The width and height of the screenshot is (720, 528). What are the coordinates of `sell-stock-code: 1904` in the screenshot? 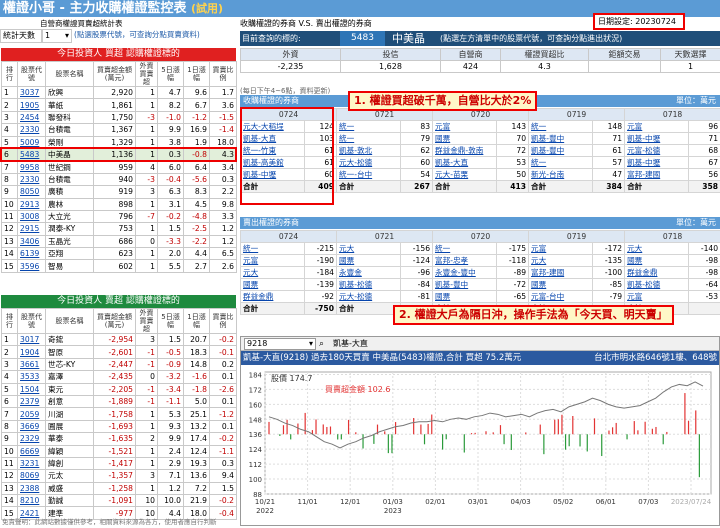 It's located at (31, 352).